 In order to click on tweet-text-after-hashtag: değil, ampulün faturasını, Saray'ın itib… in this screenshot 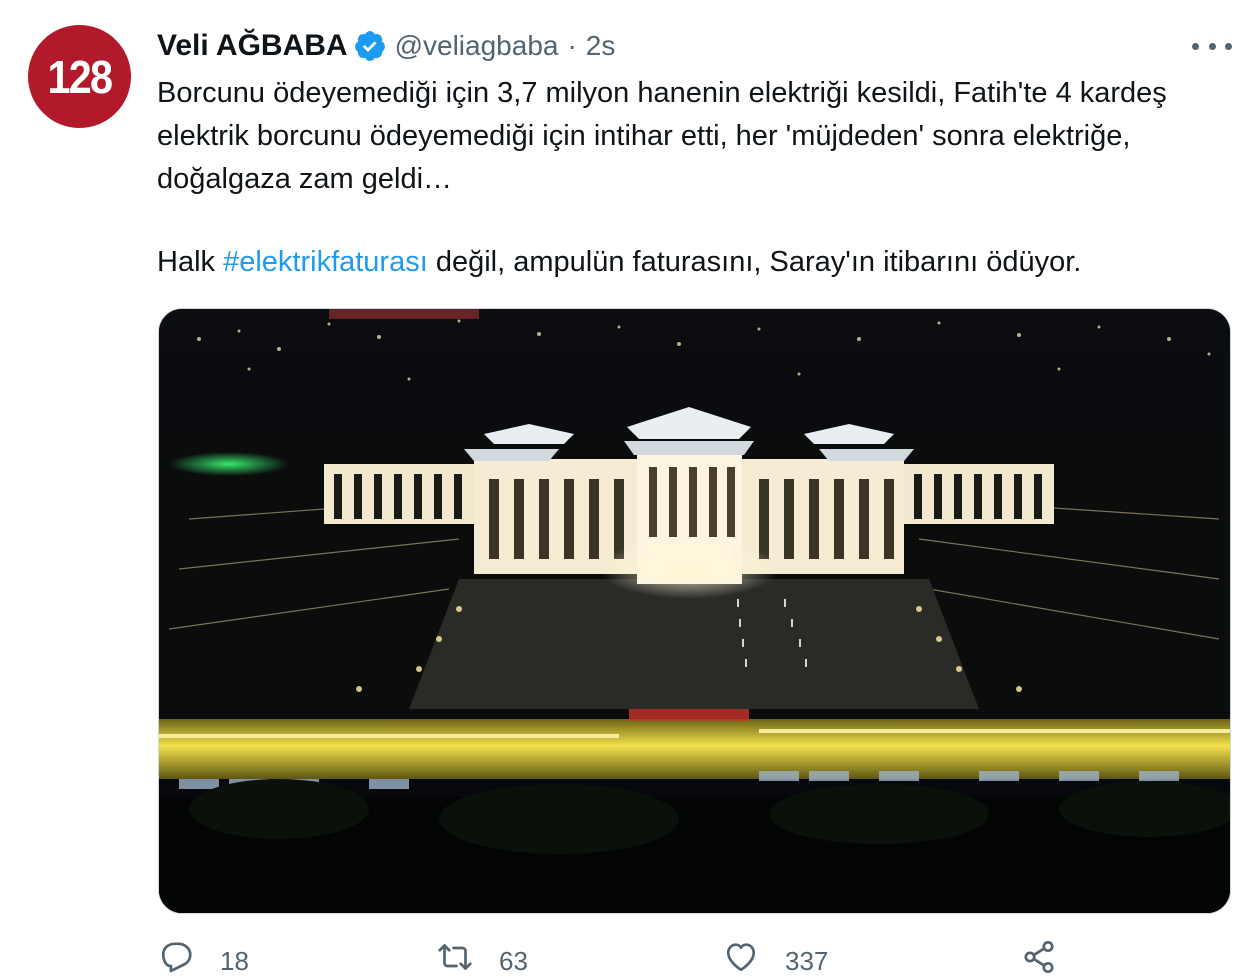, I will do `click(754, 262)`.